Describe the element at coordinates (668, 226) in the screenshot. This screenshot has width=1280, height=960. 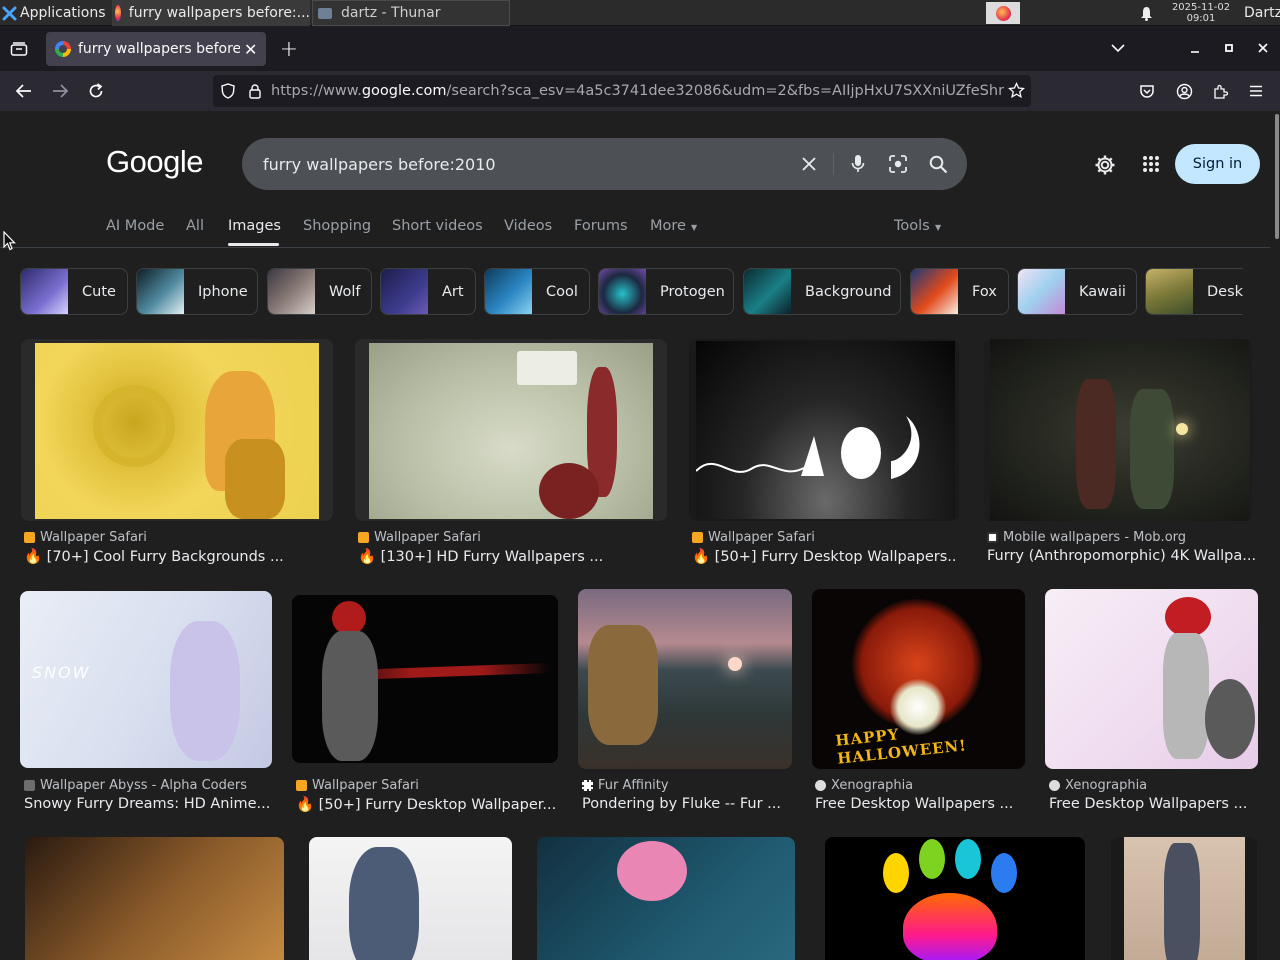
I see `tab-more: More` at that location.